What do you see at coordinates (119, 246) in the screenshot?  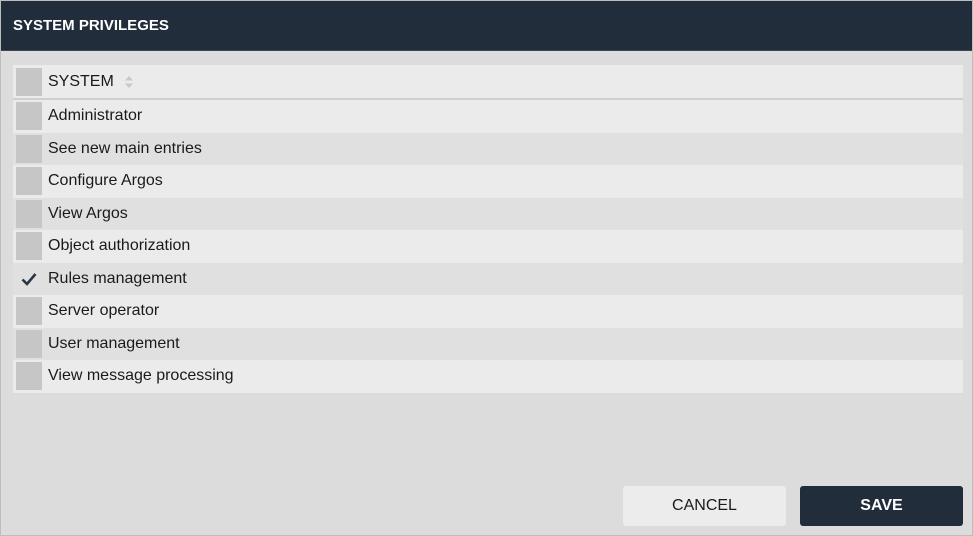 I see `privilege-label: Object authorization` at bounding box center [119, 246].